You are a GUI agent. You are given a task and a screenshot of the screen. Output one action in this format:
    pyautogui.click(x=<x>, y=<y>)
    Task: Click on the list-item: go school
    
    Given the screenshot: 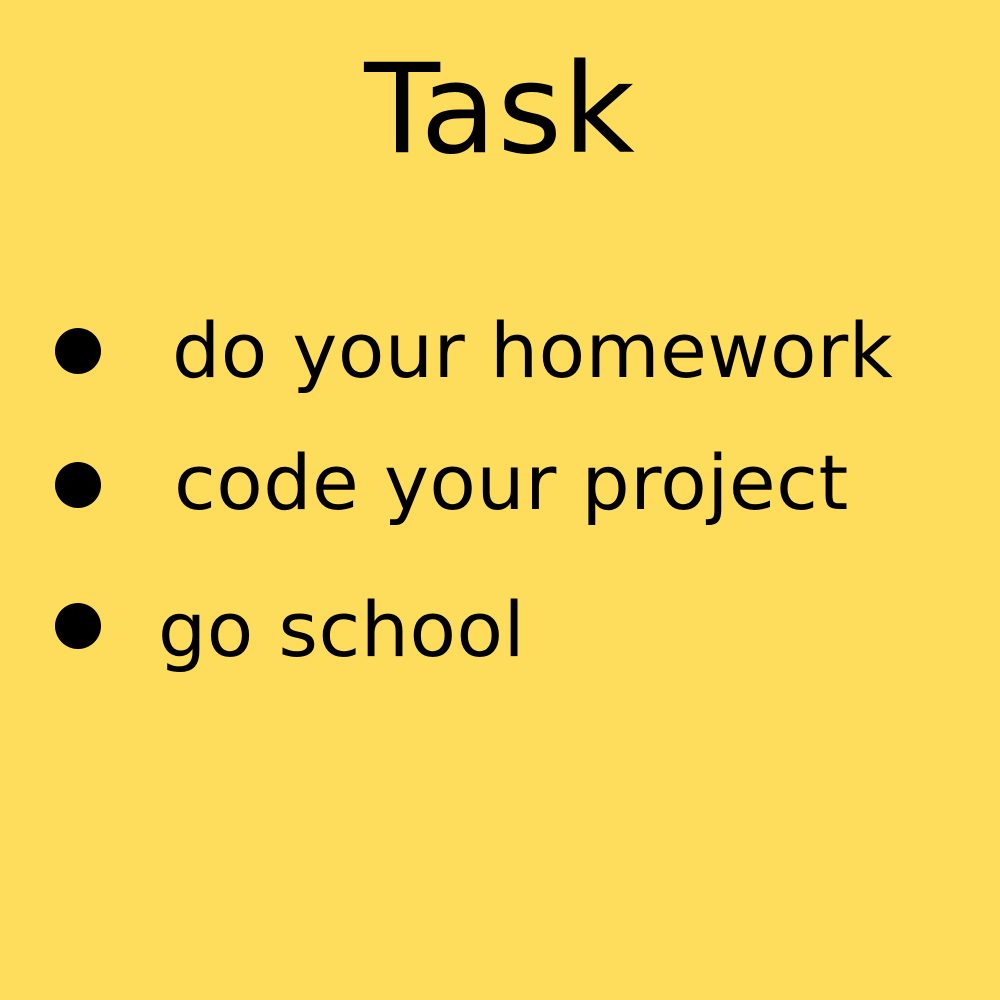 What is the action you would take?
    pyautogui.click(x=500, y=630)
    